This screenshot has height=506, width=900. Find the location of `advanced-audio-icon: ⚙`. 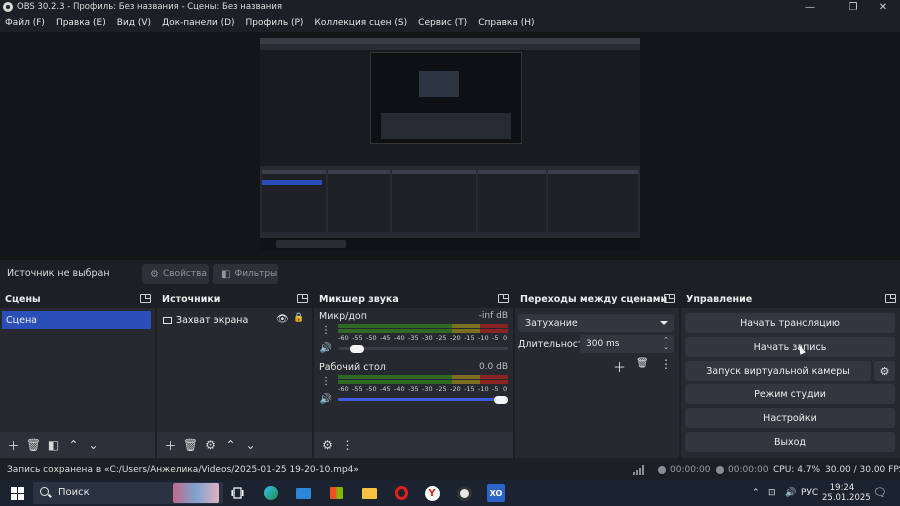

advanced-audio-icon: ⚙ is located at coordinates (327, 445).